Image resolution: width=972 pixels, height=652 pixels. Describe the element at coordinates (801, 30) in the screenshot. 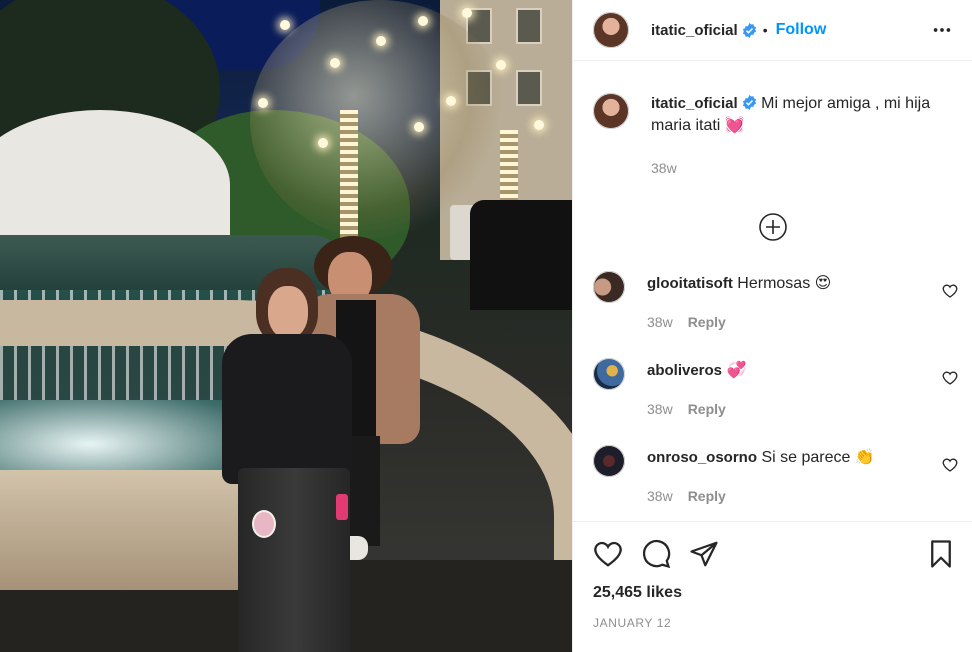

I see `follow-button: Follow` at that location.